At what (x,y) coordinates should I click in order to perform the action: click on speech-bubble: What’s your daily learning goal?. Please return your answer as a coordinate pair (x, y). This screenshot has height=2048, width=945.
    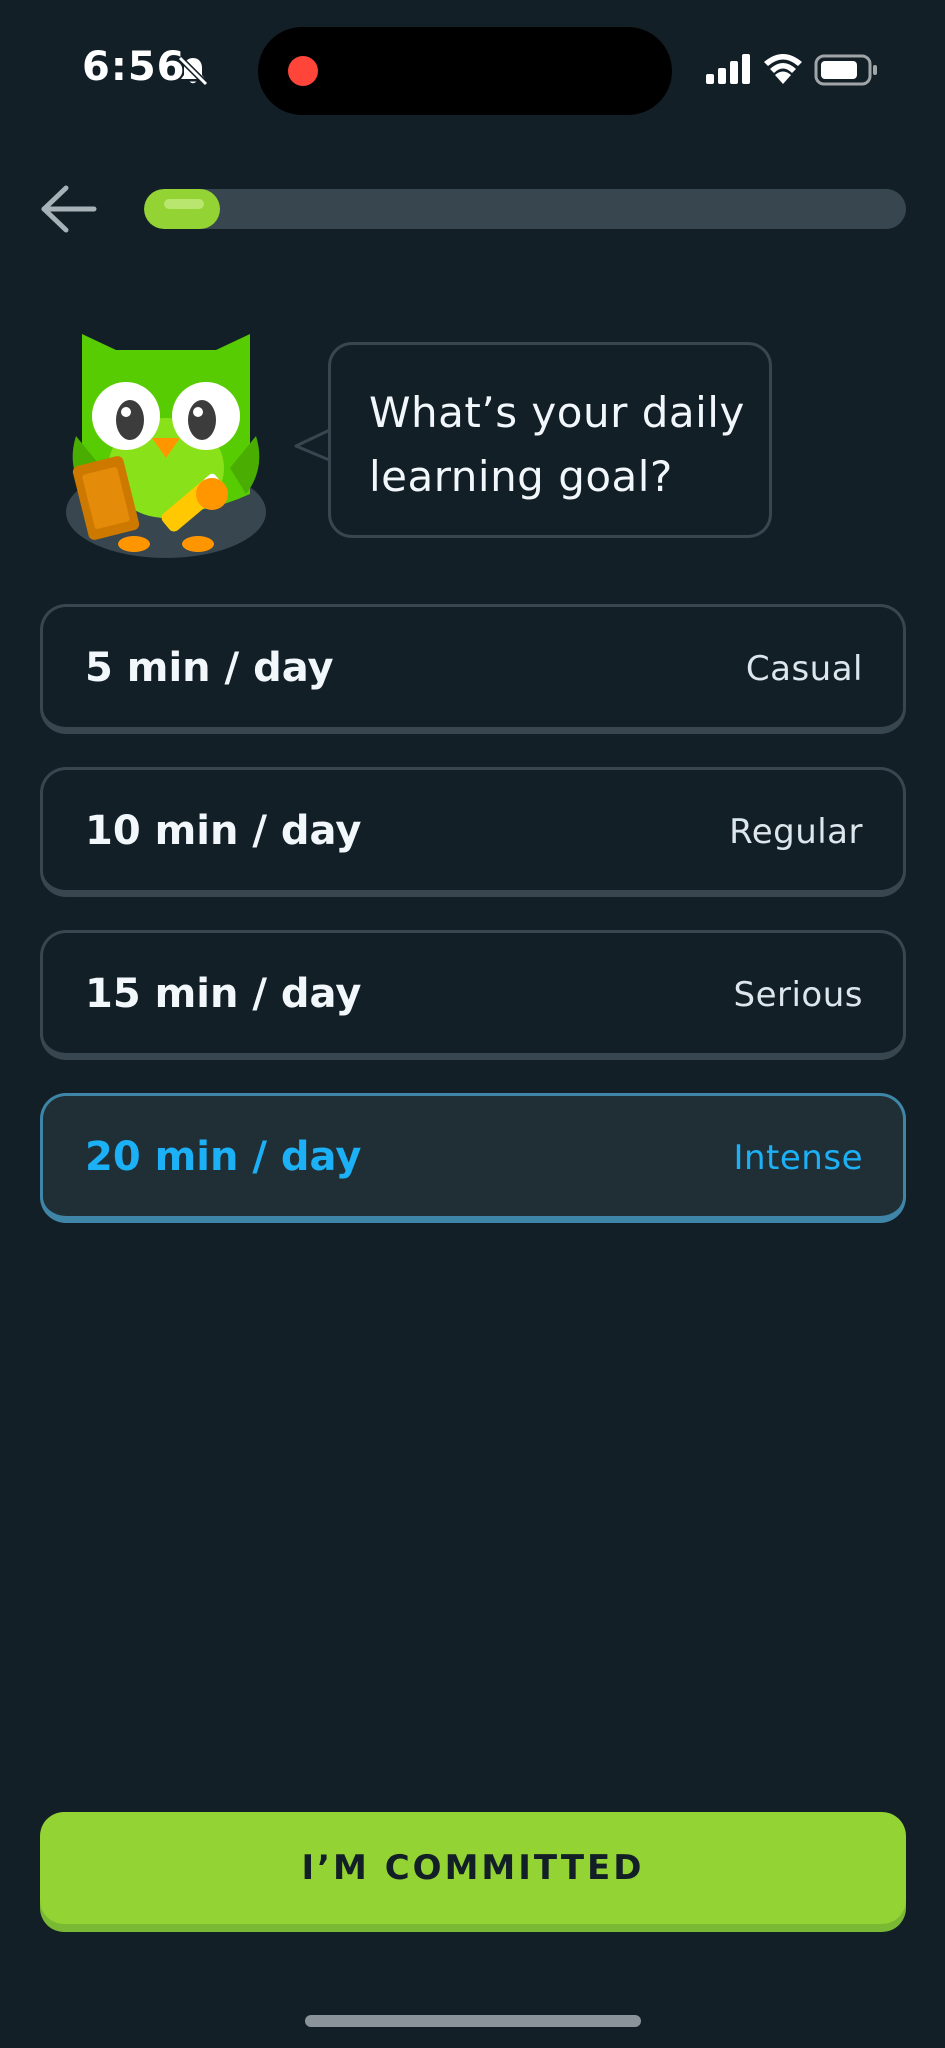
    Looking at the image, I should click on (550, 440).